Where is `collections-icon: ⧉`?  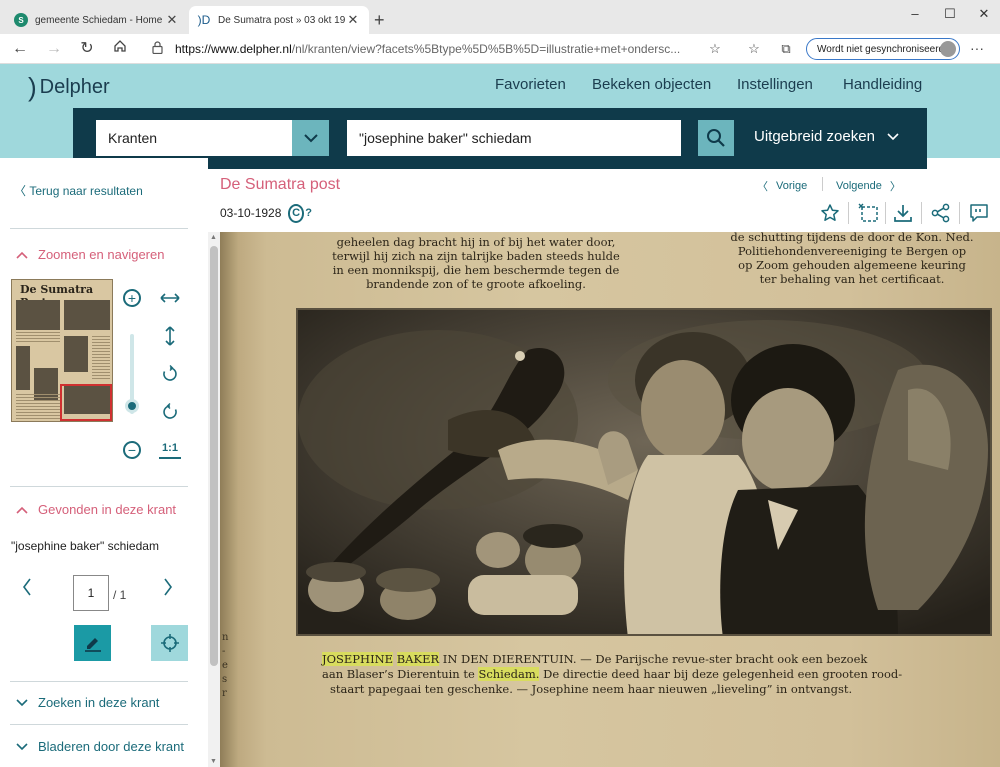 collections-icon: ⧉ is located at coordinates (786, 49).